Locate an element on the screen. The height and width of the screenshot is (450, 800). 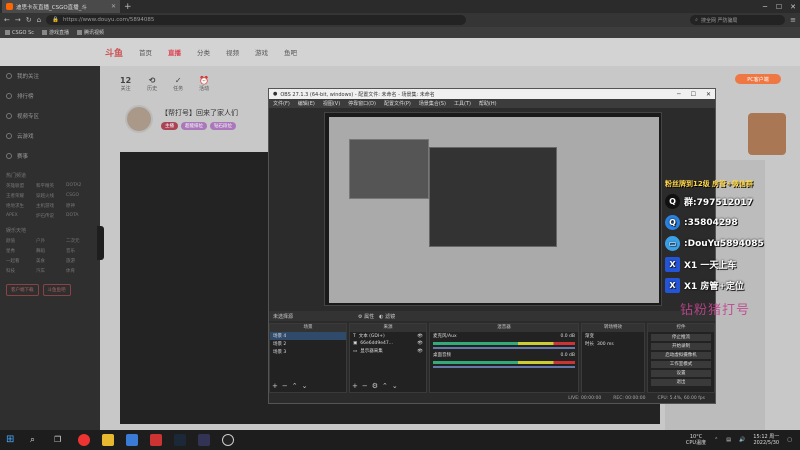
forward-icon: → is located at coordinates (18, 20).